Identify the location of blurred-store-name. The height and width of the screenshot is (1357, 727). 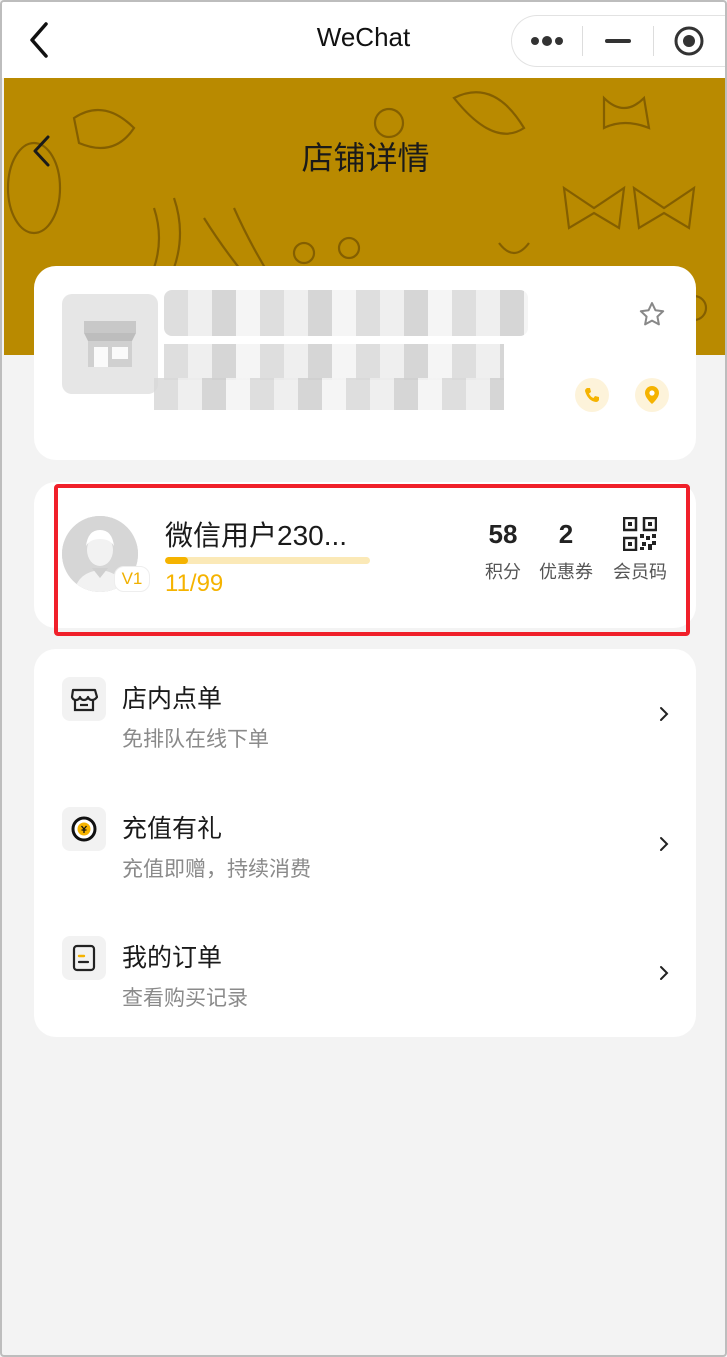
(346, 313).